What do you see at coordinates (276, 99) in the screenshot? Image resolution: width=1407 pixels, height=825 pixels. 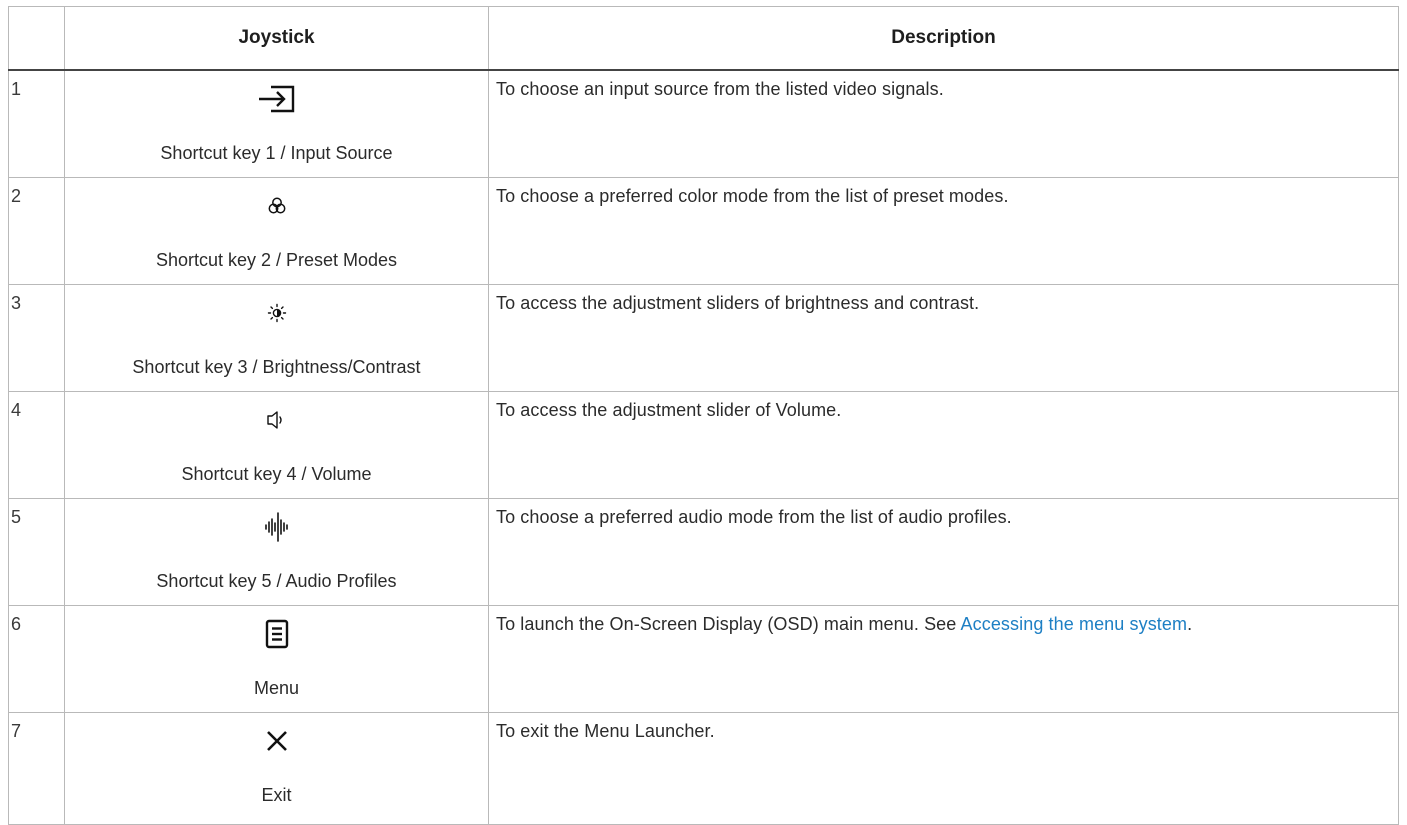 I see `input-source-icon` at bounding box center [276, 99].